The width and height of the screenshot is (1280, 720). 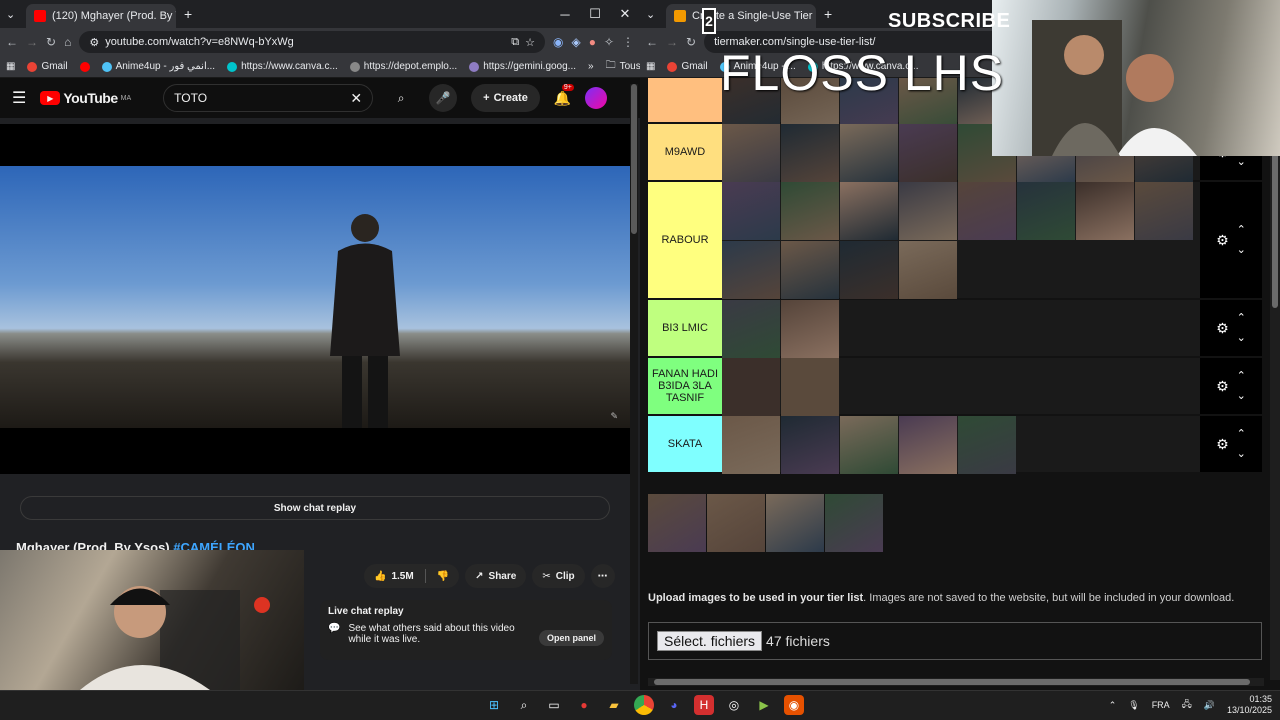 What do you see at coordinates (609, 42) in the screenshot?
I see `puzzle-icon: ✧` at bounding box center [609, 42].